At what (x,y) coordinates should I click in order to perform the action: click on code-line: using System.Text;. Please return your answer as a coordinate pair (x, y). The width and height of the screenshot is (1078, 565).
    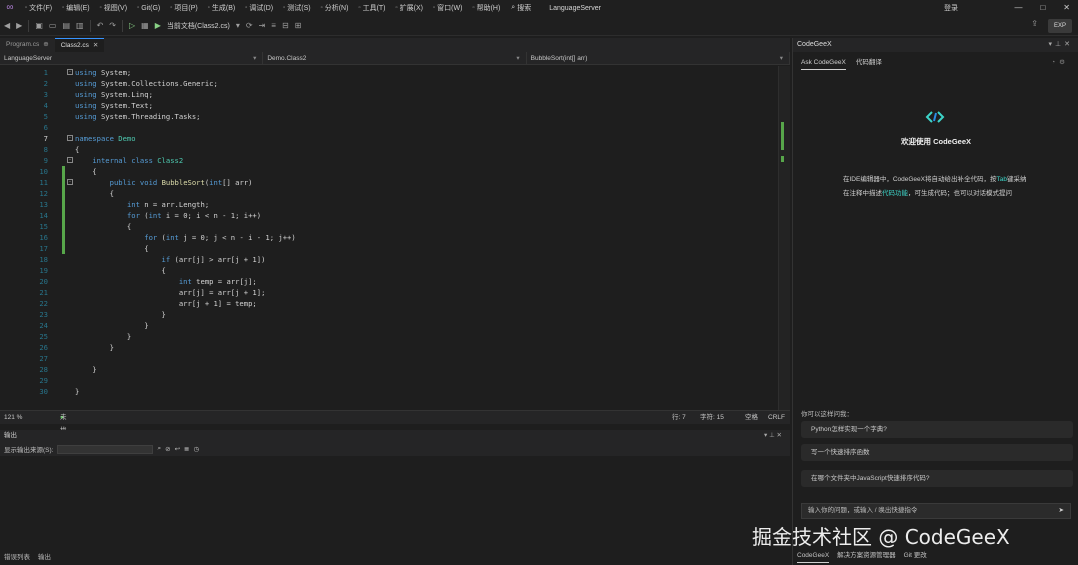
    Looking at the image, I should click on (114, 105).